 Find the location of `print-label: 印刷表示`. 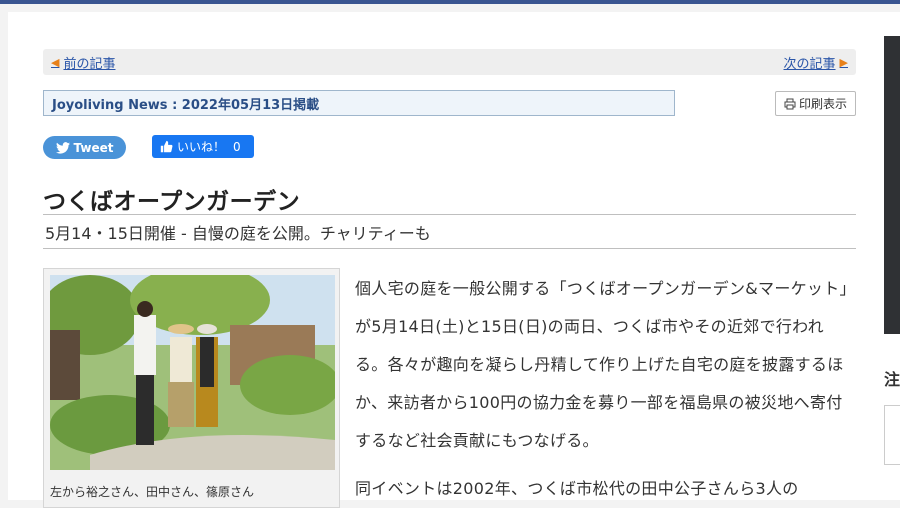

print-label: 印刷表示 is located at coordinates (822, 104).